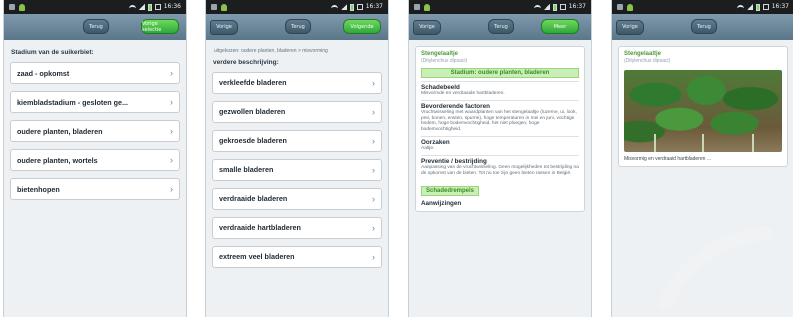 Image resolution: width=793 pixels, height=317 pixels. What do you see at coordinates (252, 111) in the screenshot?
I see `list-item-label: gezwollen bladeren` at bounding box center [252, 111].